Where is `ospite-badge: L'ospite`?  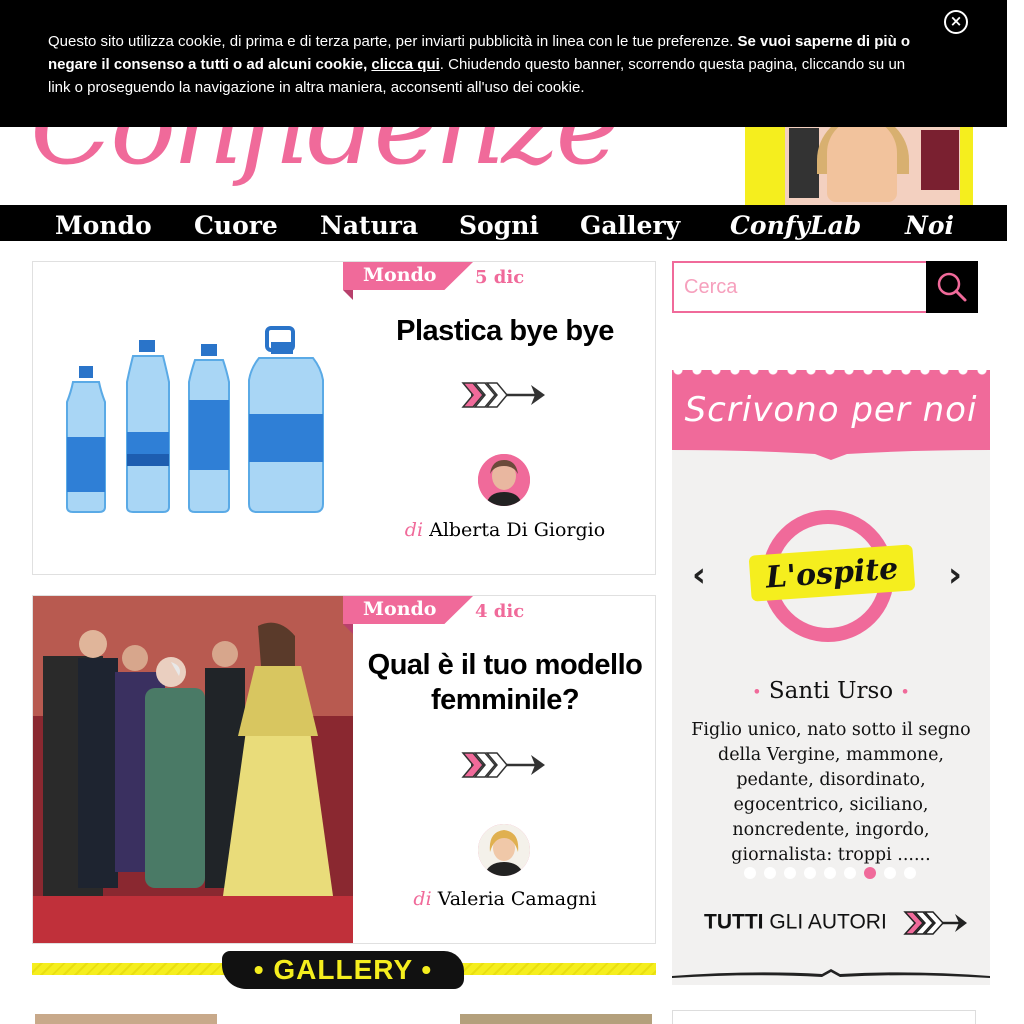
ospite-badge: L'ospite is located at coordinates (832, 576).